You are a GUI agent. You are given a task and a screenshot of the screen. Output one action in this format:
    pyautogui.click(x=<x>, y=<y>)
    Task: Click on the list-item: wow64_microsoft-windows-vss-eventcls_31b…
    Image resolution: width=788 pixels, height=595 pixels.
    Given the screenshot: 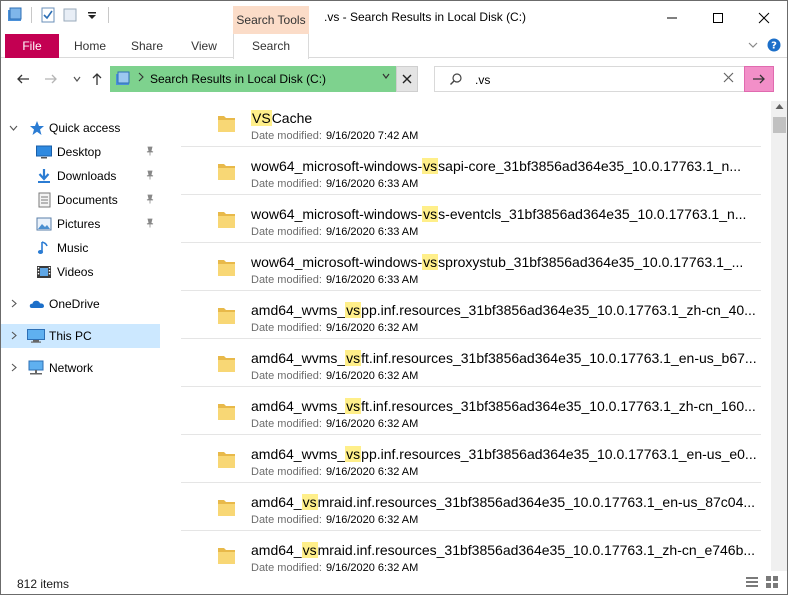 What is the action you would take?
    pyautogui.click(x=471, y=219)
    